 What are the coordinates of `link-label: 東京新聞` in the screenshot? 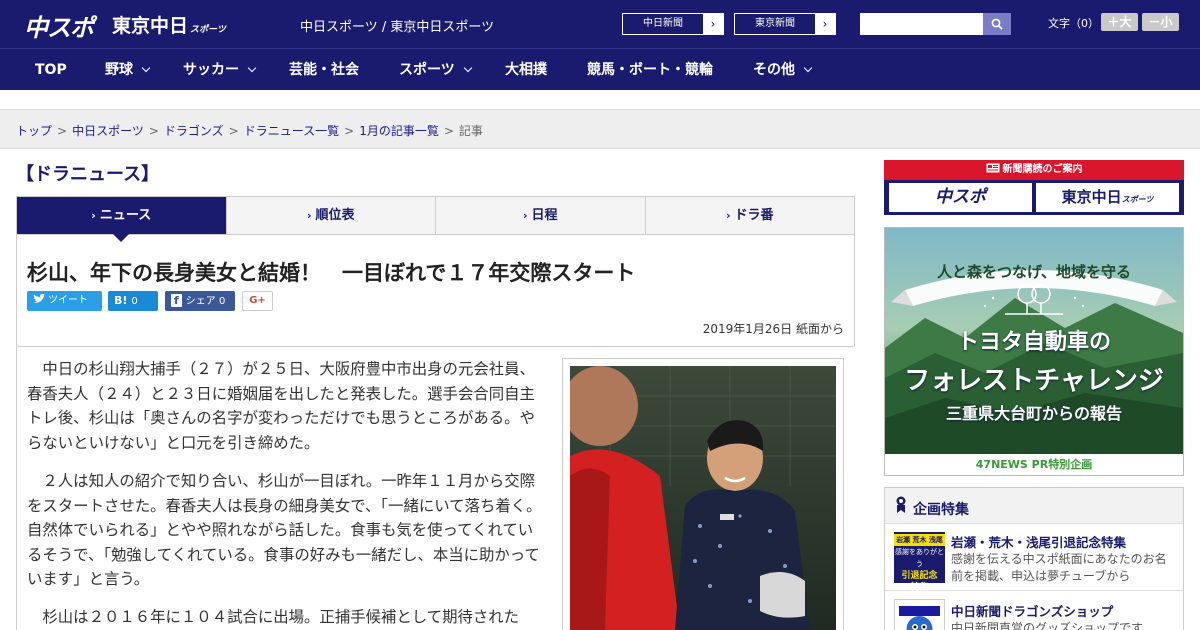 It's located at (775, 23).